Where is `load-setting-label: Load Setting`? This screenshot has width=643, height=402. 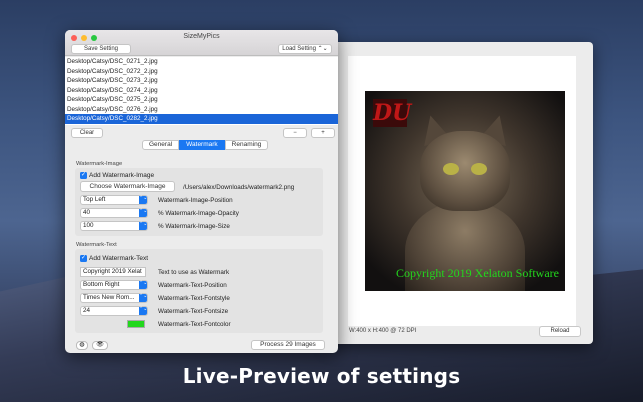 load-setting-label: Load Setting is located at coordinates (299, 49).